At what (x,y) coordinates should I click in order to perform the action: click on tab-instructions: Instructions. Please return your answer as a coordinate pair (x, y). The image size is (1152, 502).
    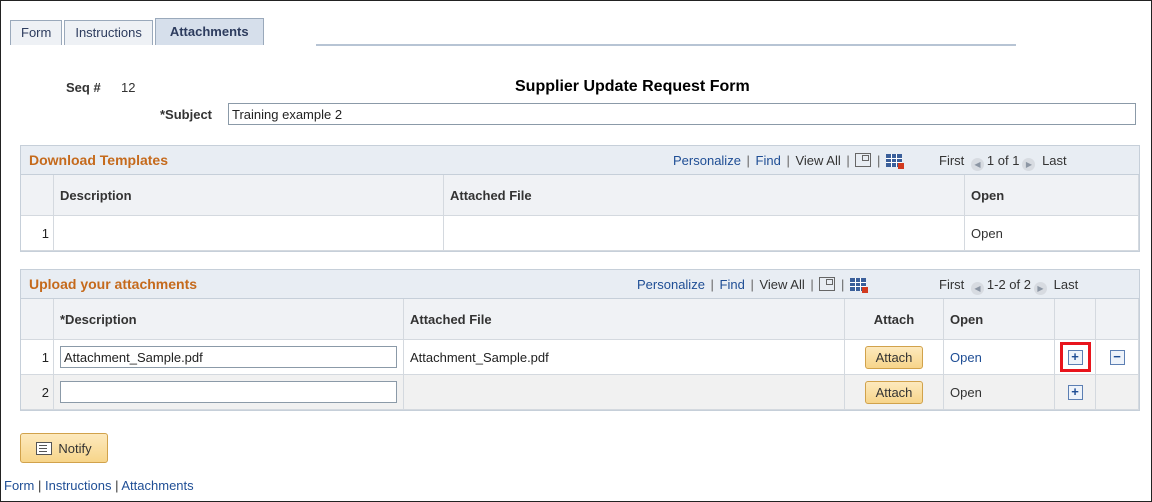
    Looking at the image, I should click on (108, 32).